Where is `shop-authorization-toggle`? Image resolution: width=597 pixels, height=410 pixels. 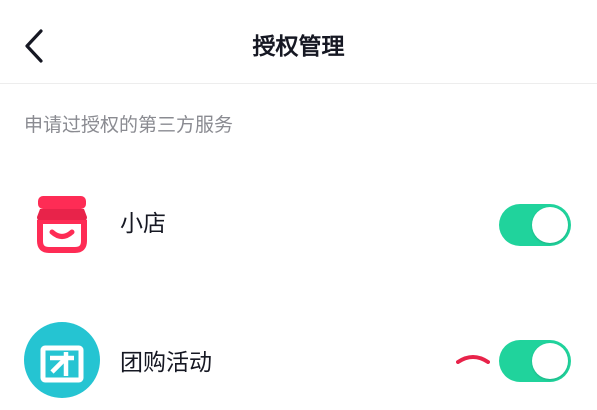 shop-authorization-toggle is located at coordinates (535, 225).